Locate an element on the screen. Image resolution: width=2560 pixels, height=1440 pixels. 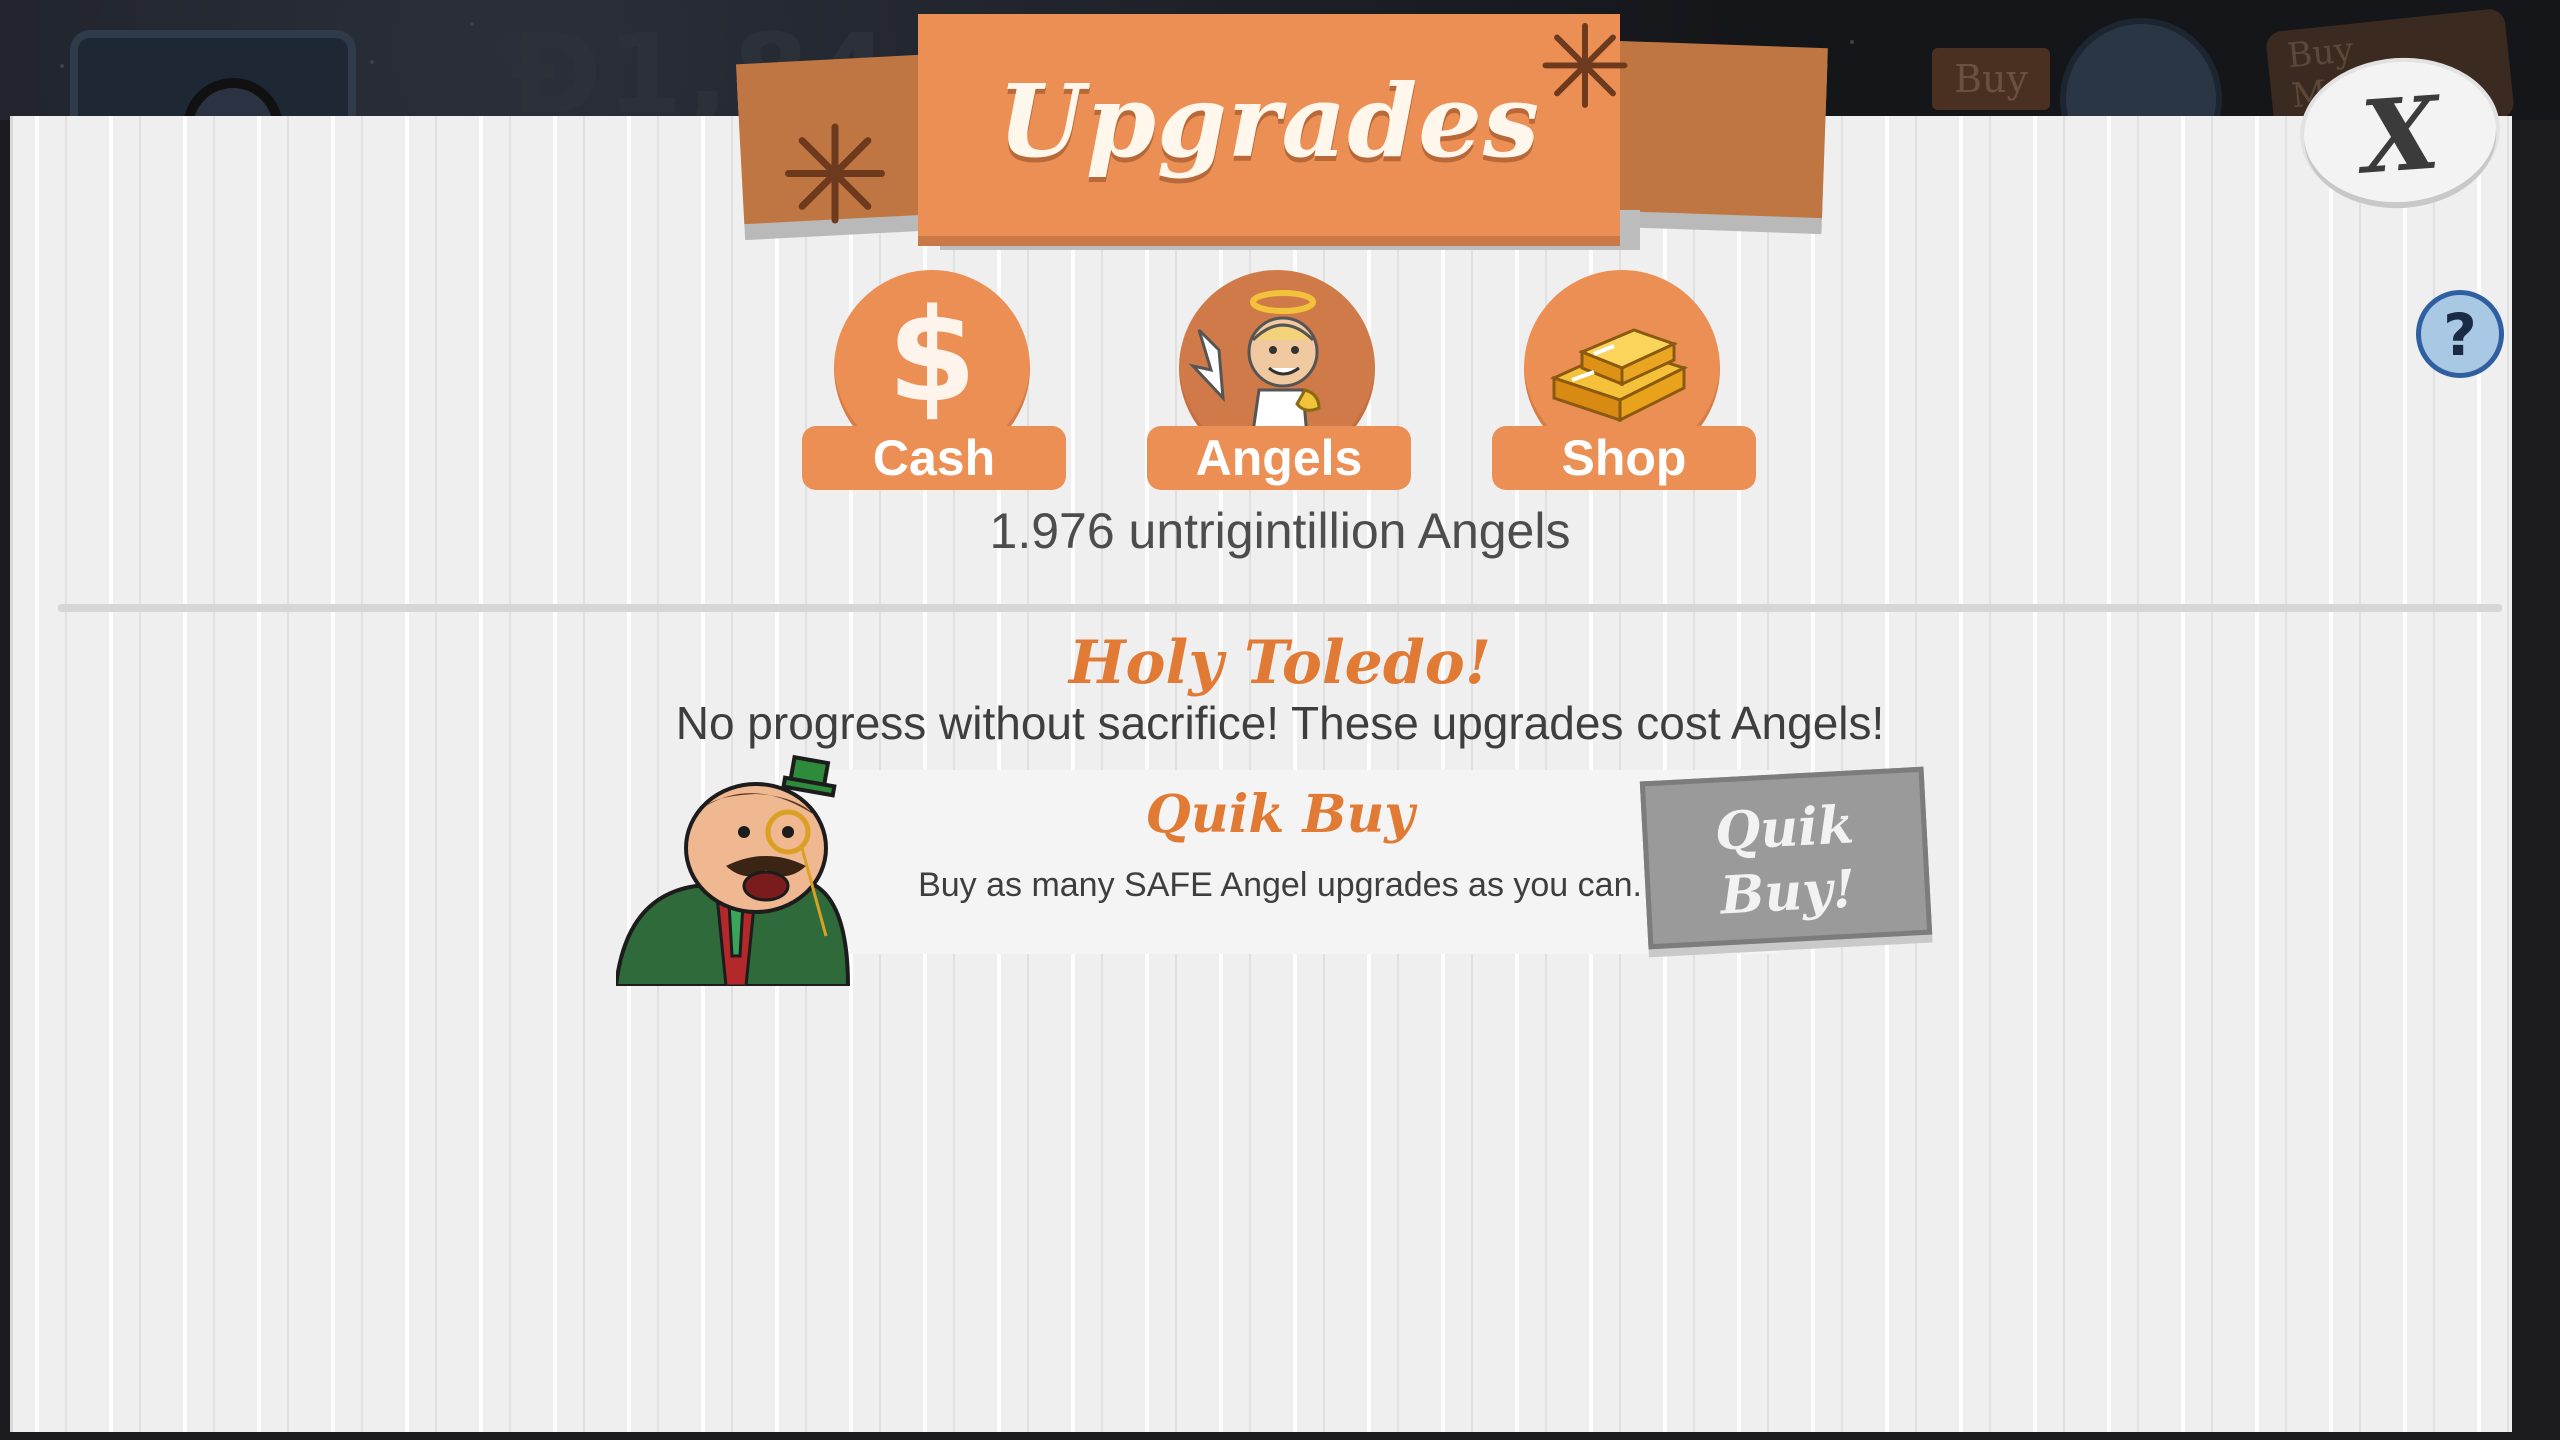
divider is located at coordinates (1280, 608).